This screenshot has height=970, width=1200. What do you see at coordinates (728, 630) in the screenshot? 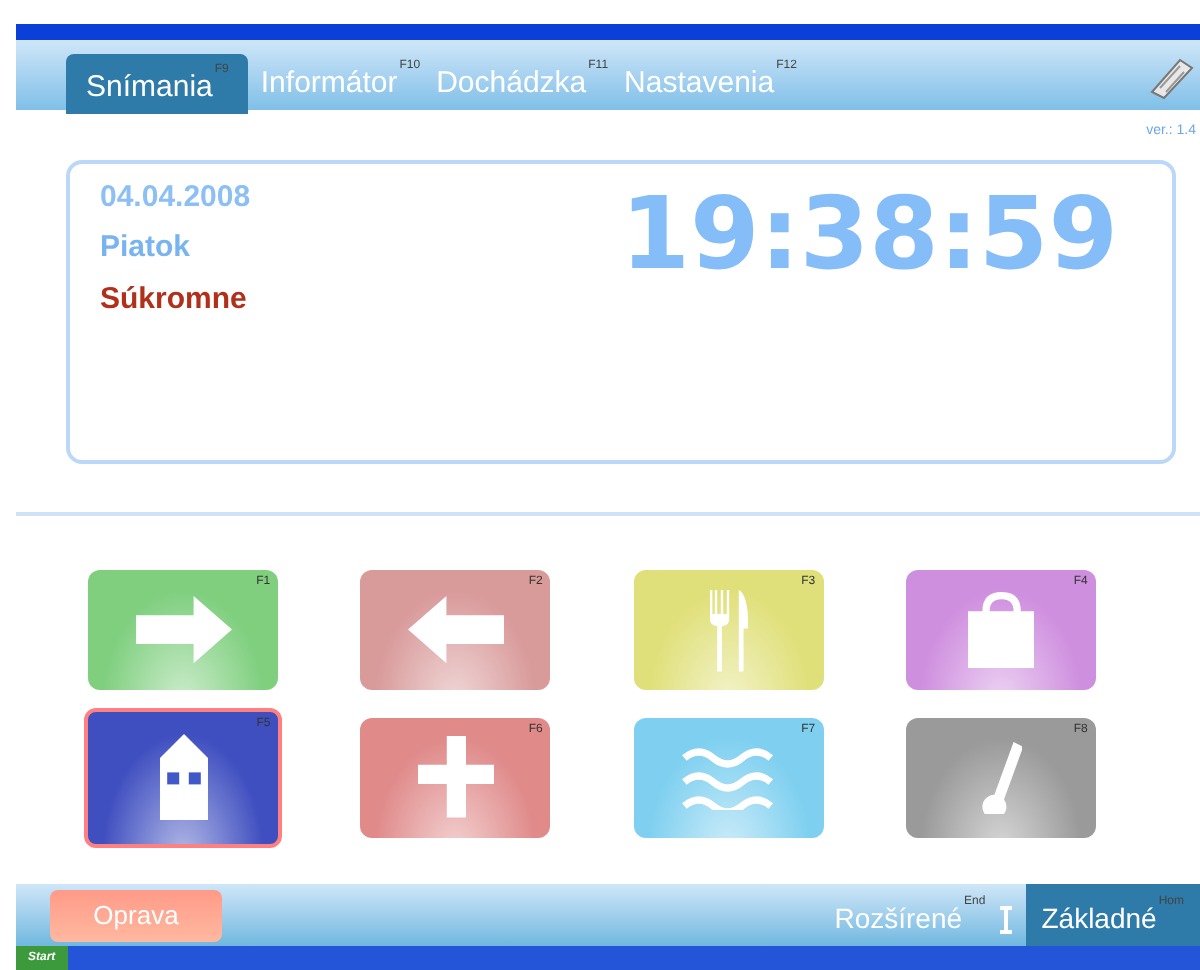
I see `fork-knife-icon` at bounding box center [728, 630].